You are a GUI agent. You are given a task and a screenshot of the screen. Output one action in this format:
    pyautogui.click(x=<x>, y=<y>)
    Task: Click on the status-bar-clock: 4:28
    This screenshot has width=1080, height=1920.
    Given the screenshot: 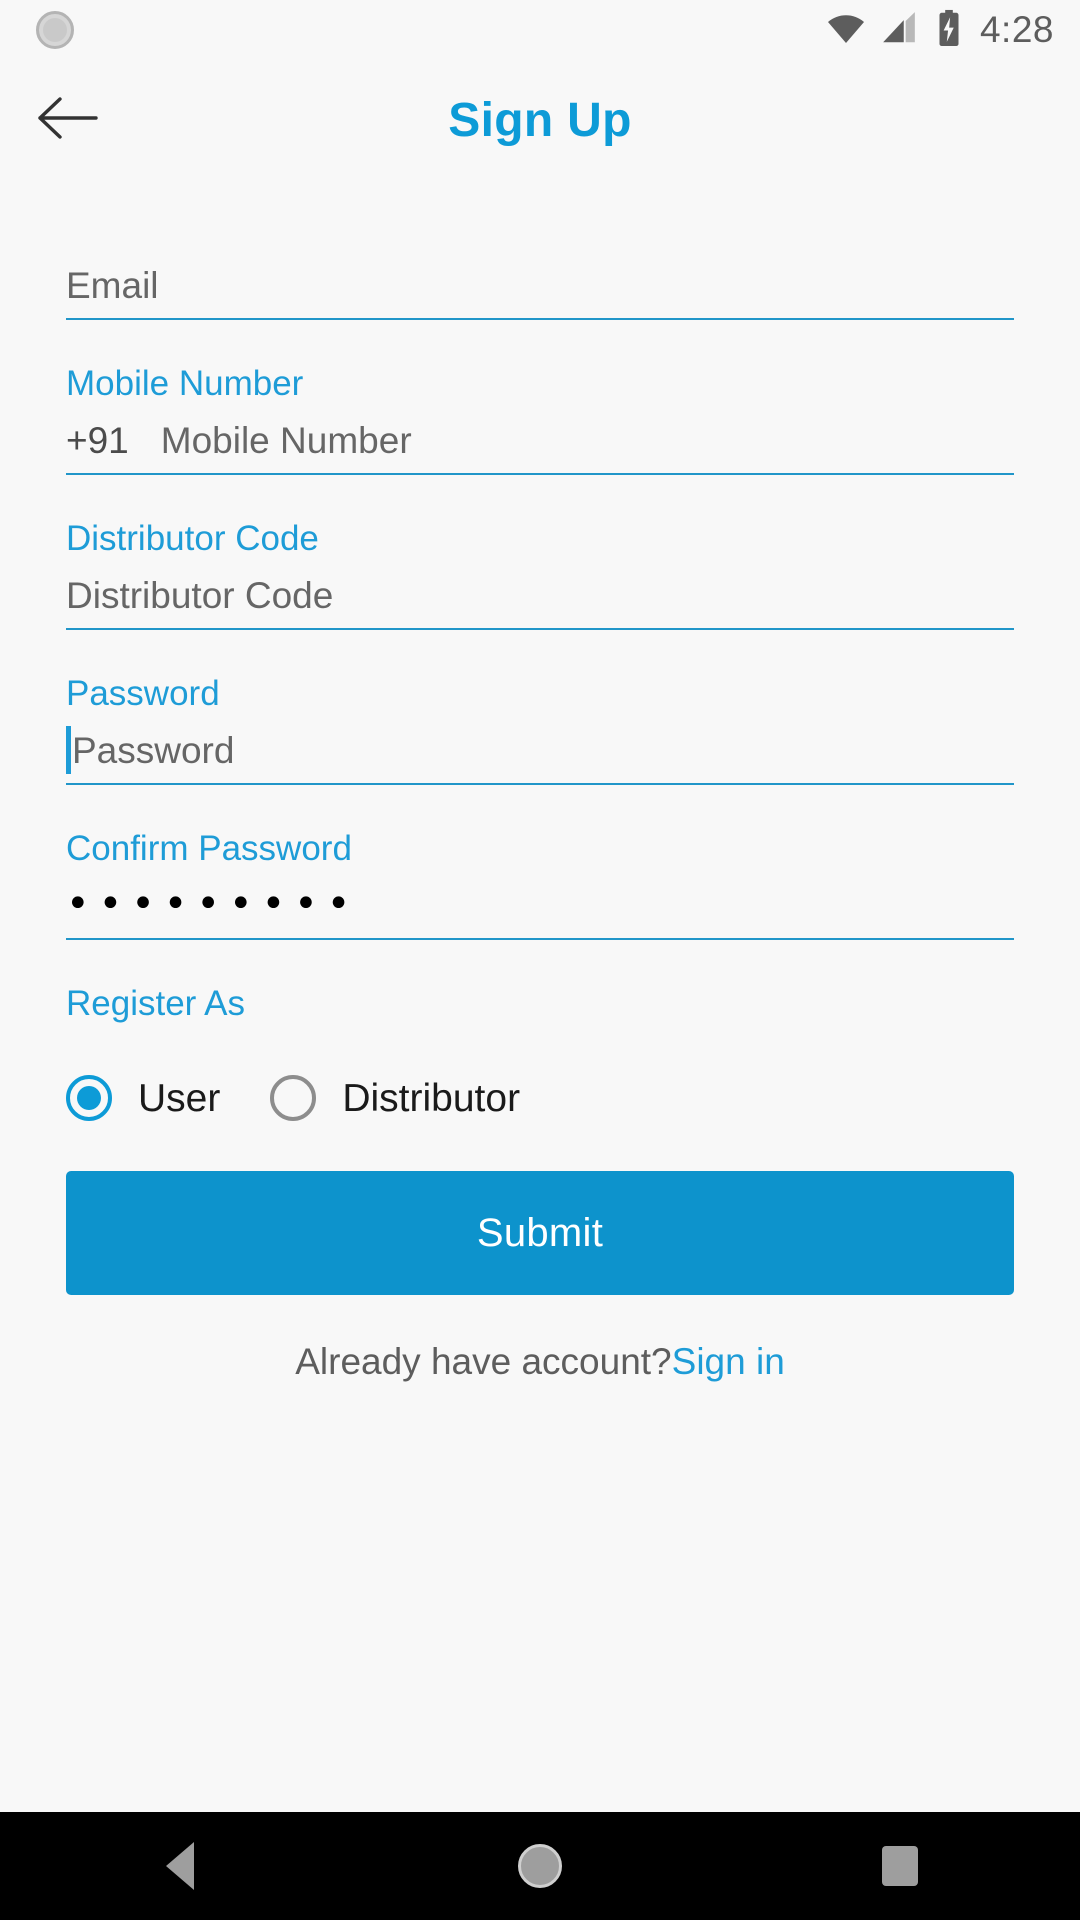 What is the action you would take?
    pyautogui.click(x=1016, y=29)
    